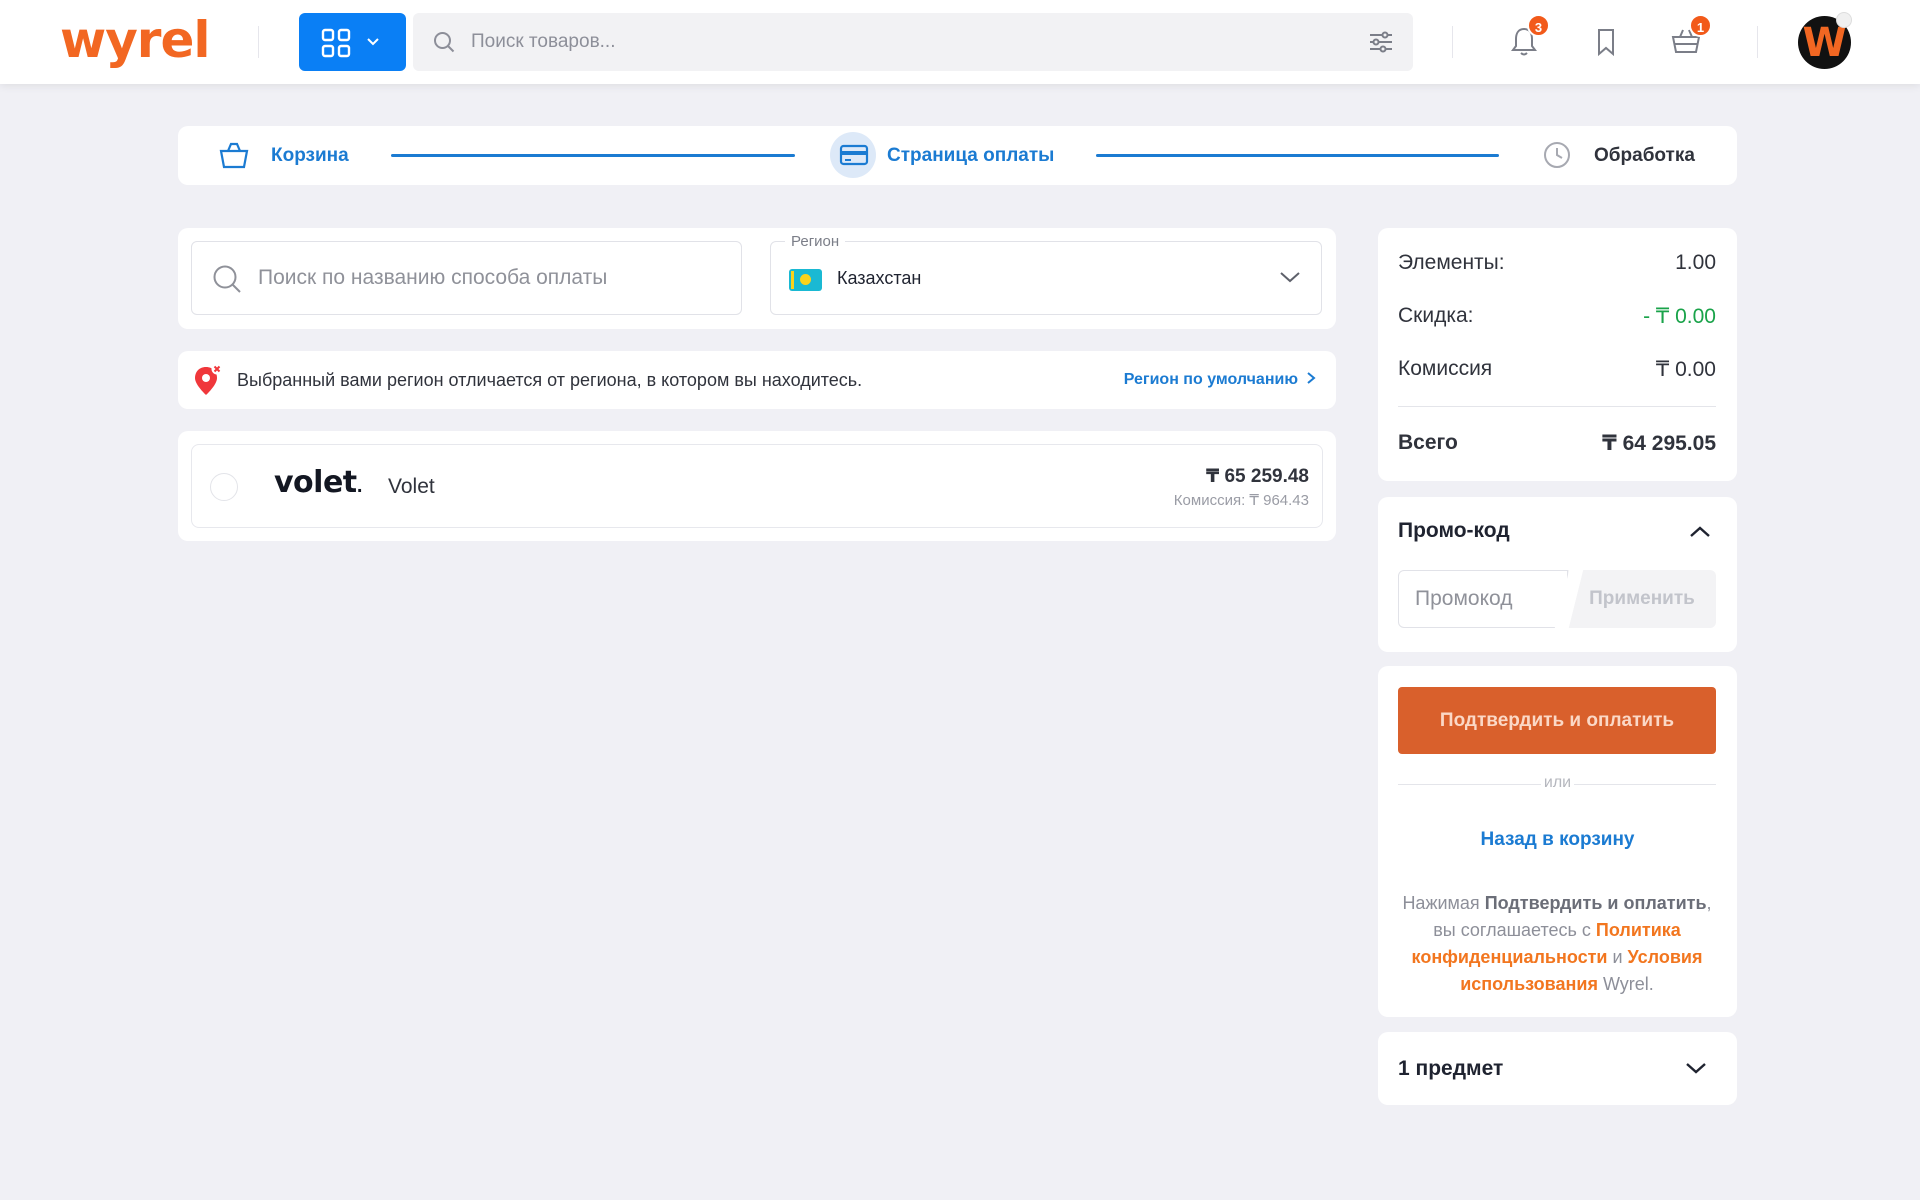 The height and width of the screenshot is (1200, 1920). I want to click on summary-fee-value: ₸ 0.00, so click(1685, 369).